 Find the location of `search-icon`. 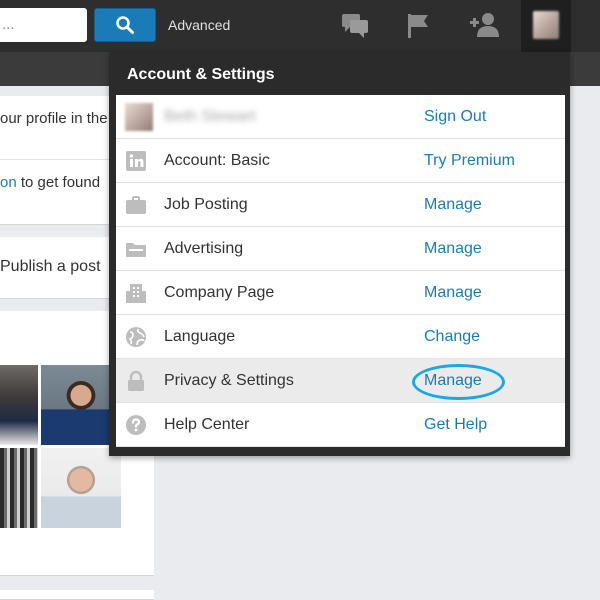

search-icon is located at coordinates (125, 25).